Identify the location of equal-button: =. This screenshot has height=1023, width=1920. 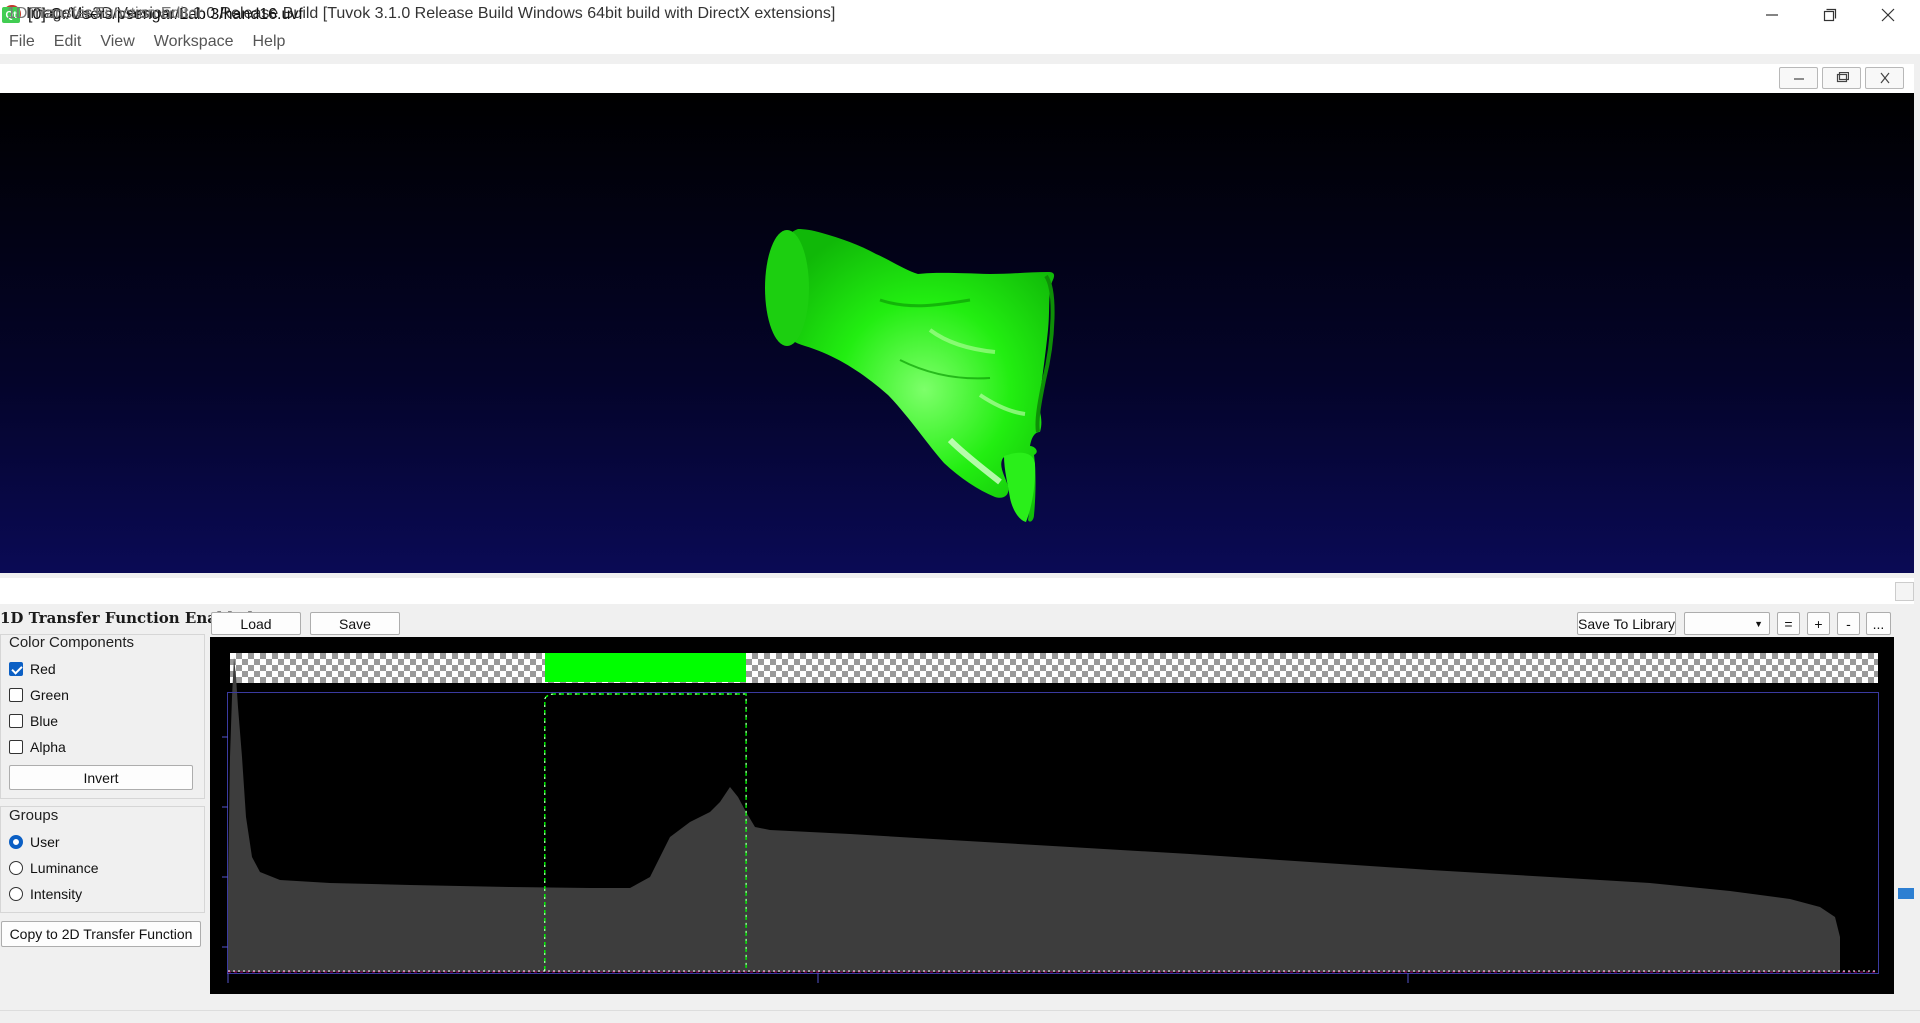
(1788, 623).